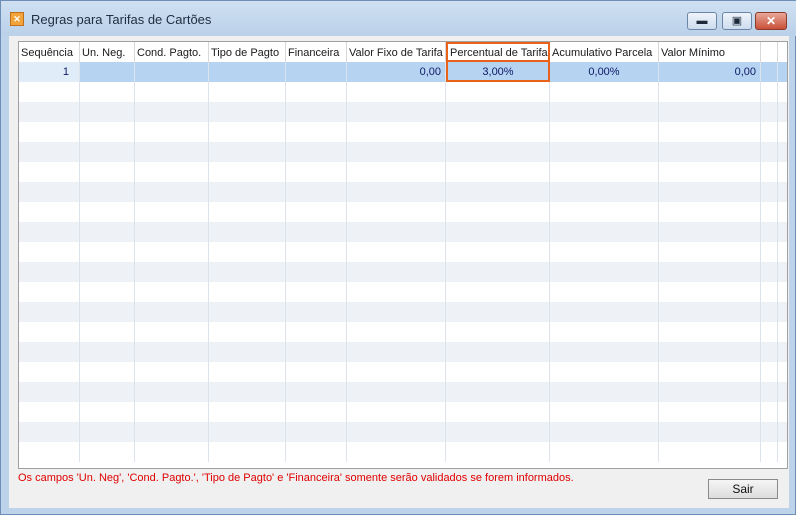  Describe the element at coordinates (498, 72) in the screenshot. I see `cell-percentual: 3,00%` at that location.